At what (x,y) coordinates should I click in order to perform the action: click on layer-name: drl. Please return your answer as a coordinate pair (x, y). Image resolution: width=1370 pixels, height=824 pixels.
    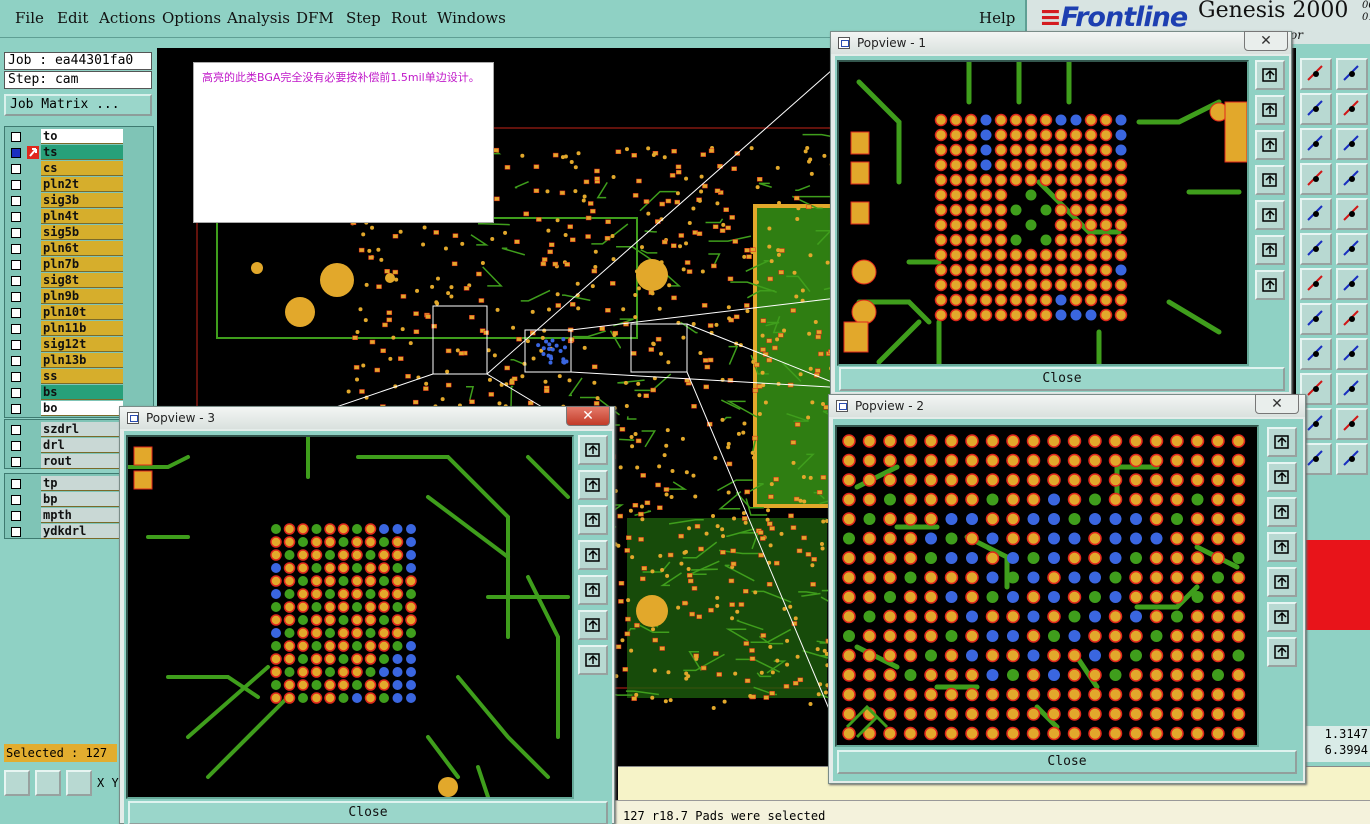
    Looking at the image, I should click on (82, 445).